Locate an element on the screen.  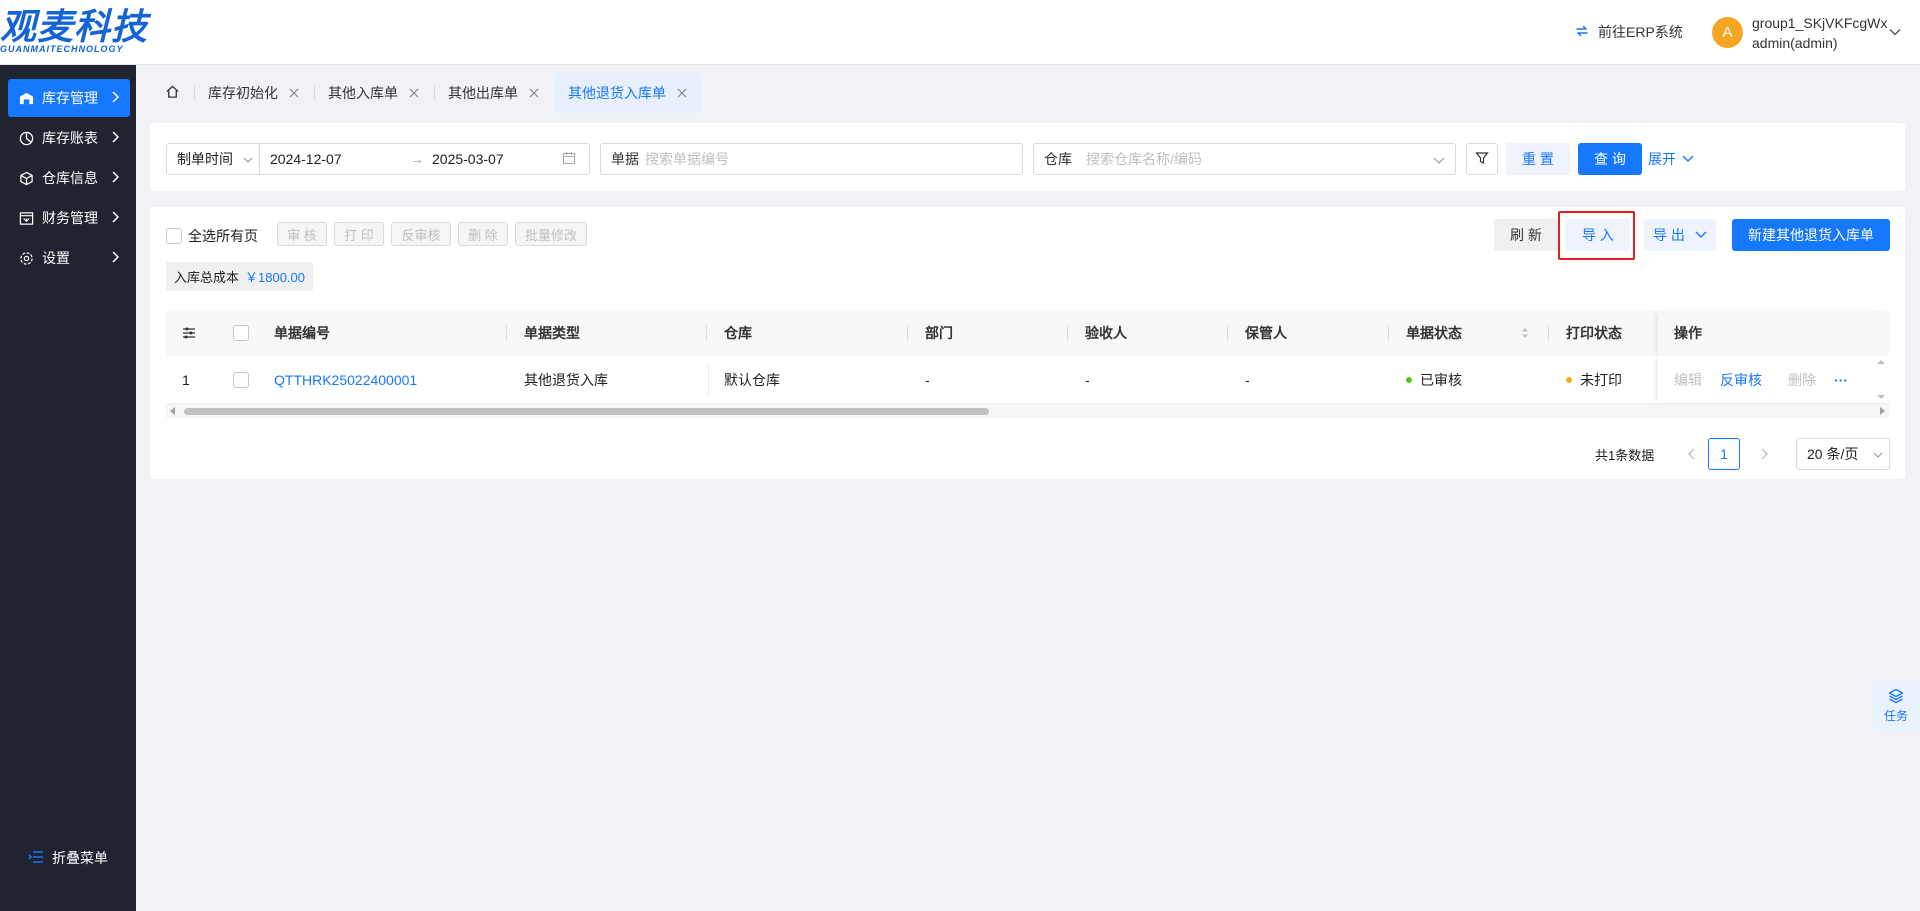
user-info: group1_SKjVKFcgWx admin(admin) is located at coordinates (1819, 33).